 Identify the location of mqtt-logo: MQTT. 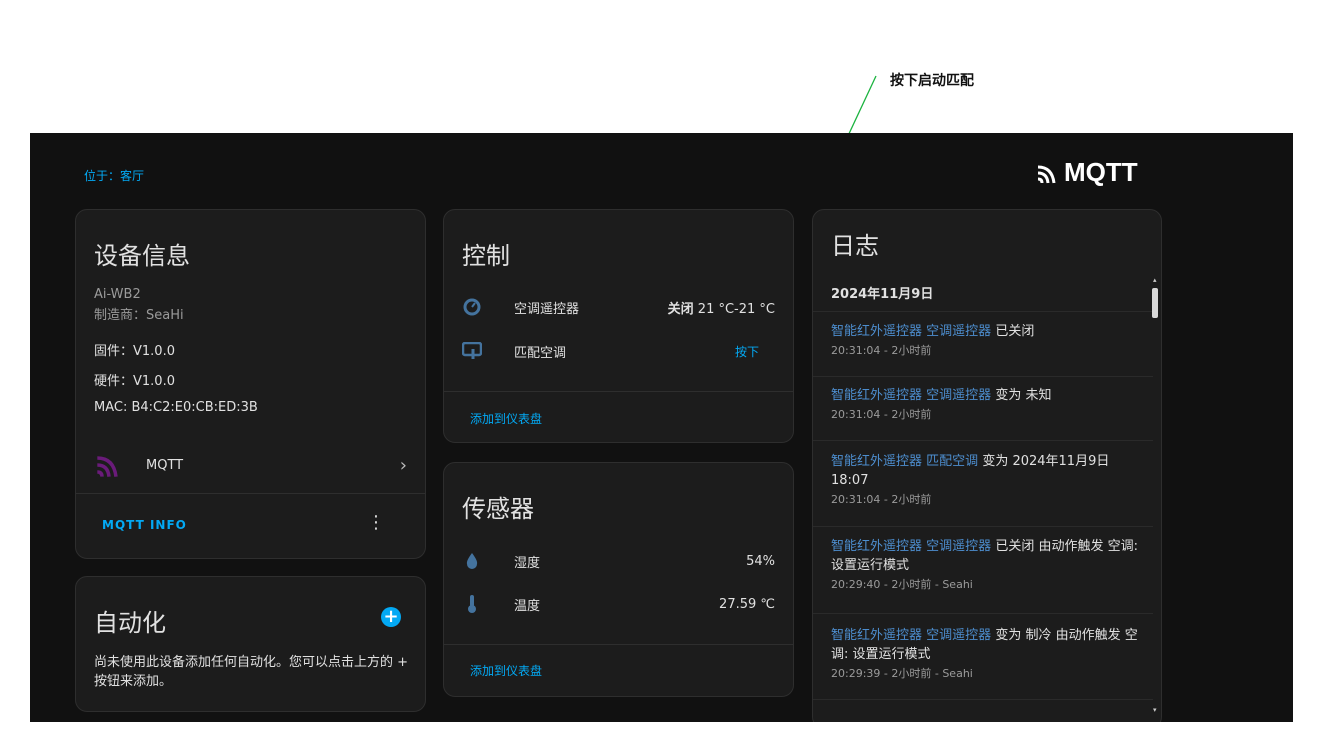
(1087, 172).